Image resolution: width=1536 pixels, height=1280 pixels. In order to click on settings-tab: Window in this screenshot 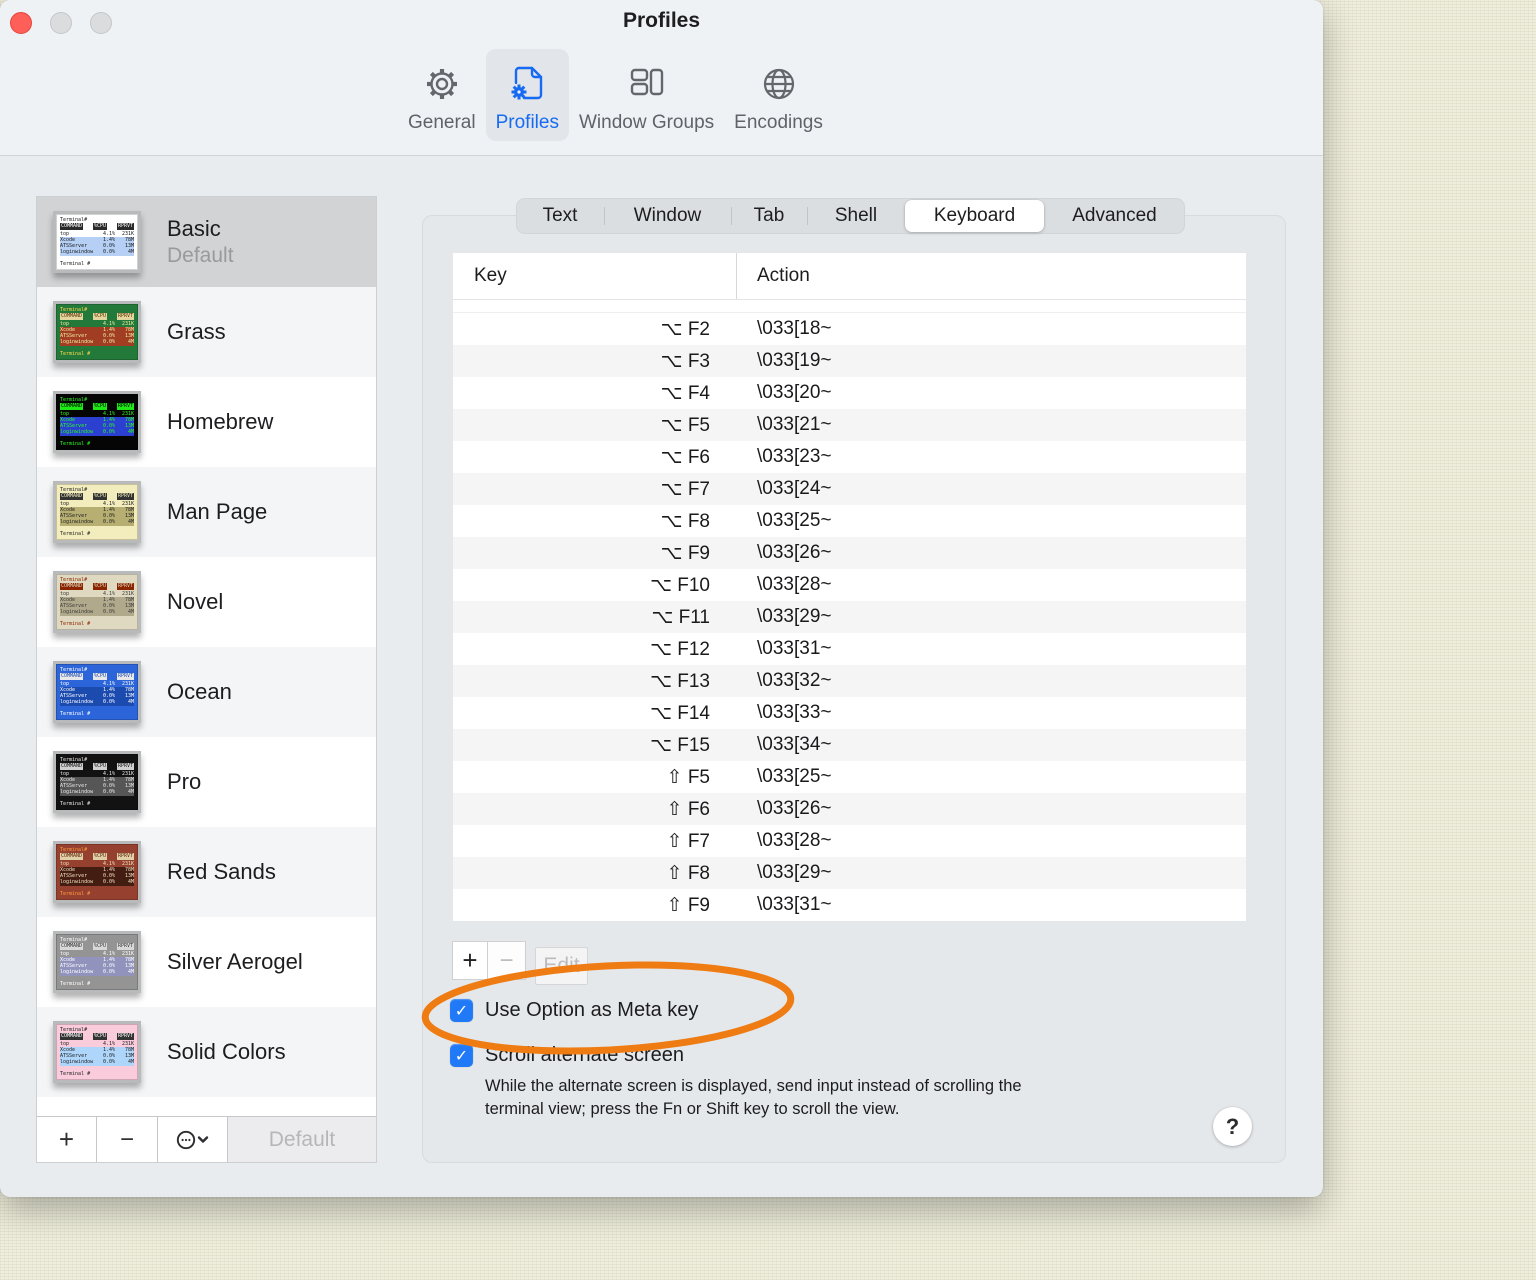, I will do `click(667, 216)`.